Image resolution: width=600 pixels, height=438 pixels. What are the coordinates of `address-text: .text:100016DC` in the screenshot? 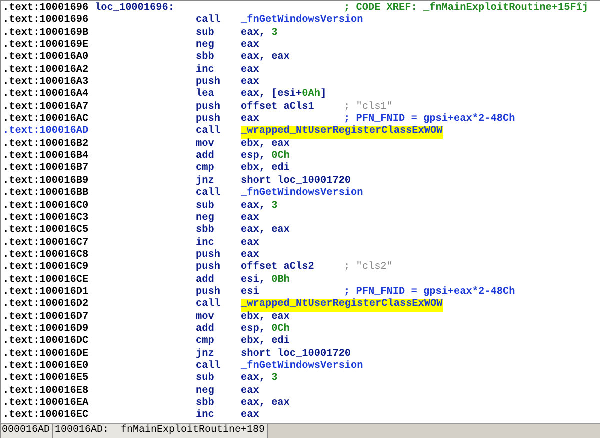 It's located at (46, 342).